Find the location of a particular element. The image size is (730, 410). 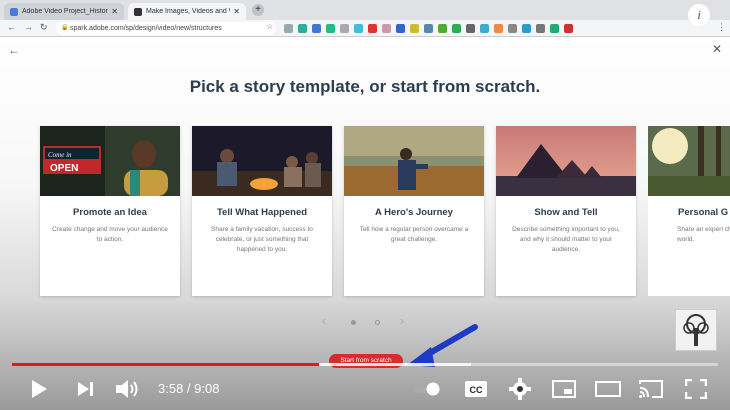

next-icon is located at coordinates (86, 389).